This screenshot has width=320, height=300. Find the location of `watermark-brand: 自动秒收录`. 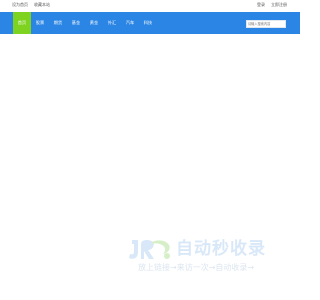

watermark-brand: 自动秒收录 is located at coordinates (221, 249).